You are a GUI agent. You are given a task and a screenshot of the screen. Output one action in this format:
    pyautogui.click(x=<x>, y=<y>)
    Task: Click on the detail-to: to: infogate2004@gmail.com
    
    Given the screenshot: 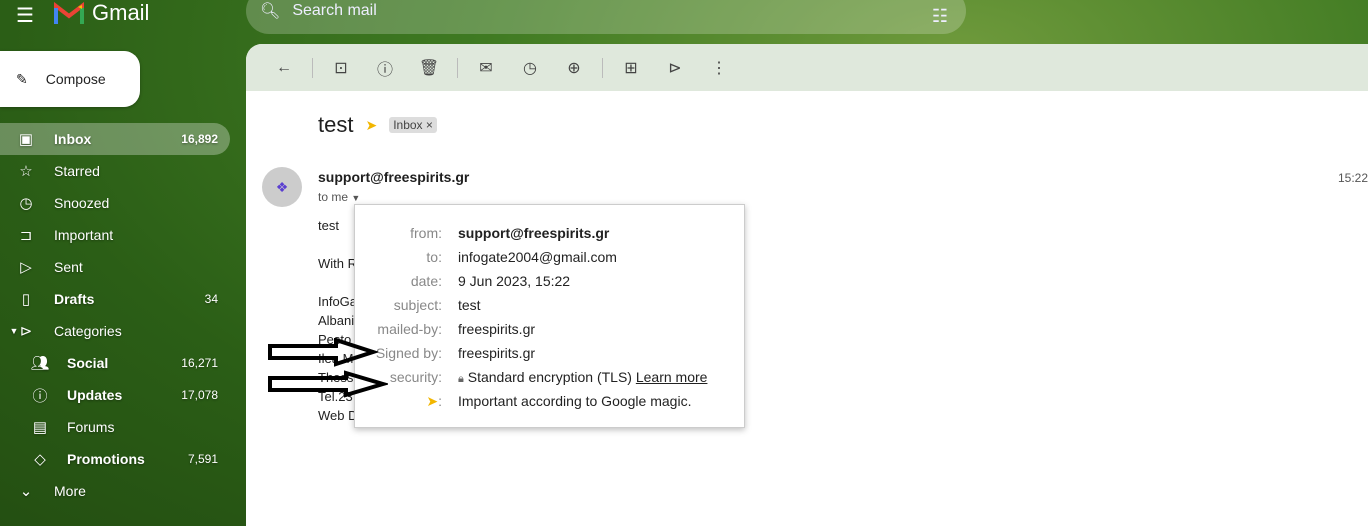 What is the action you would take?
    pyautogui.click(x=549, y=257)
    